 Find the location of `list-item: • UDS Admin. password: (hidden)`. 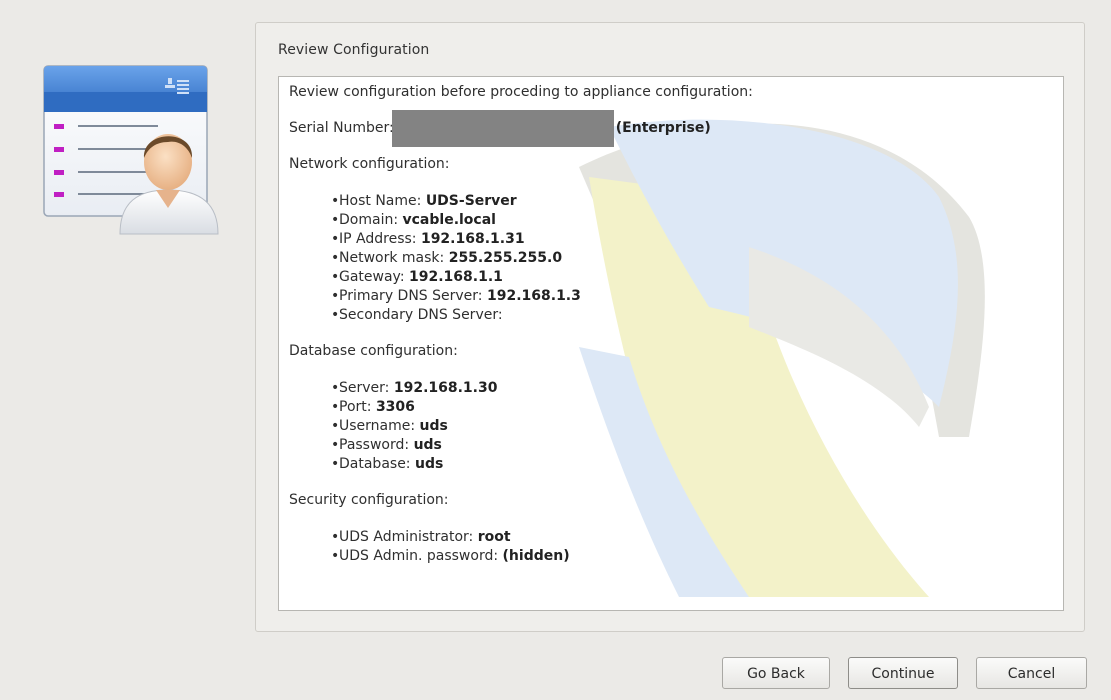

list-item: • UDS Admin. password: (hidden) is located at coordinates (450, 556).